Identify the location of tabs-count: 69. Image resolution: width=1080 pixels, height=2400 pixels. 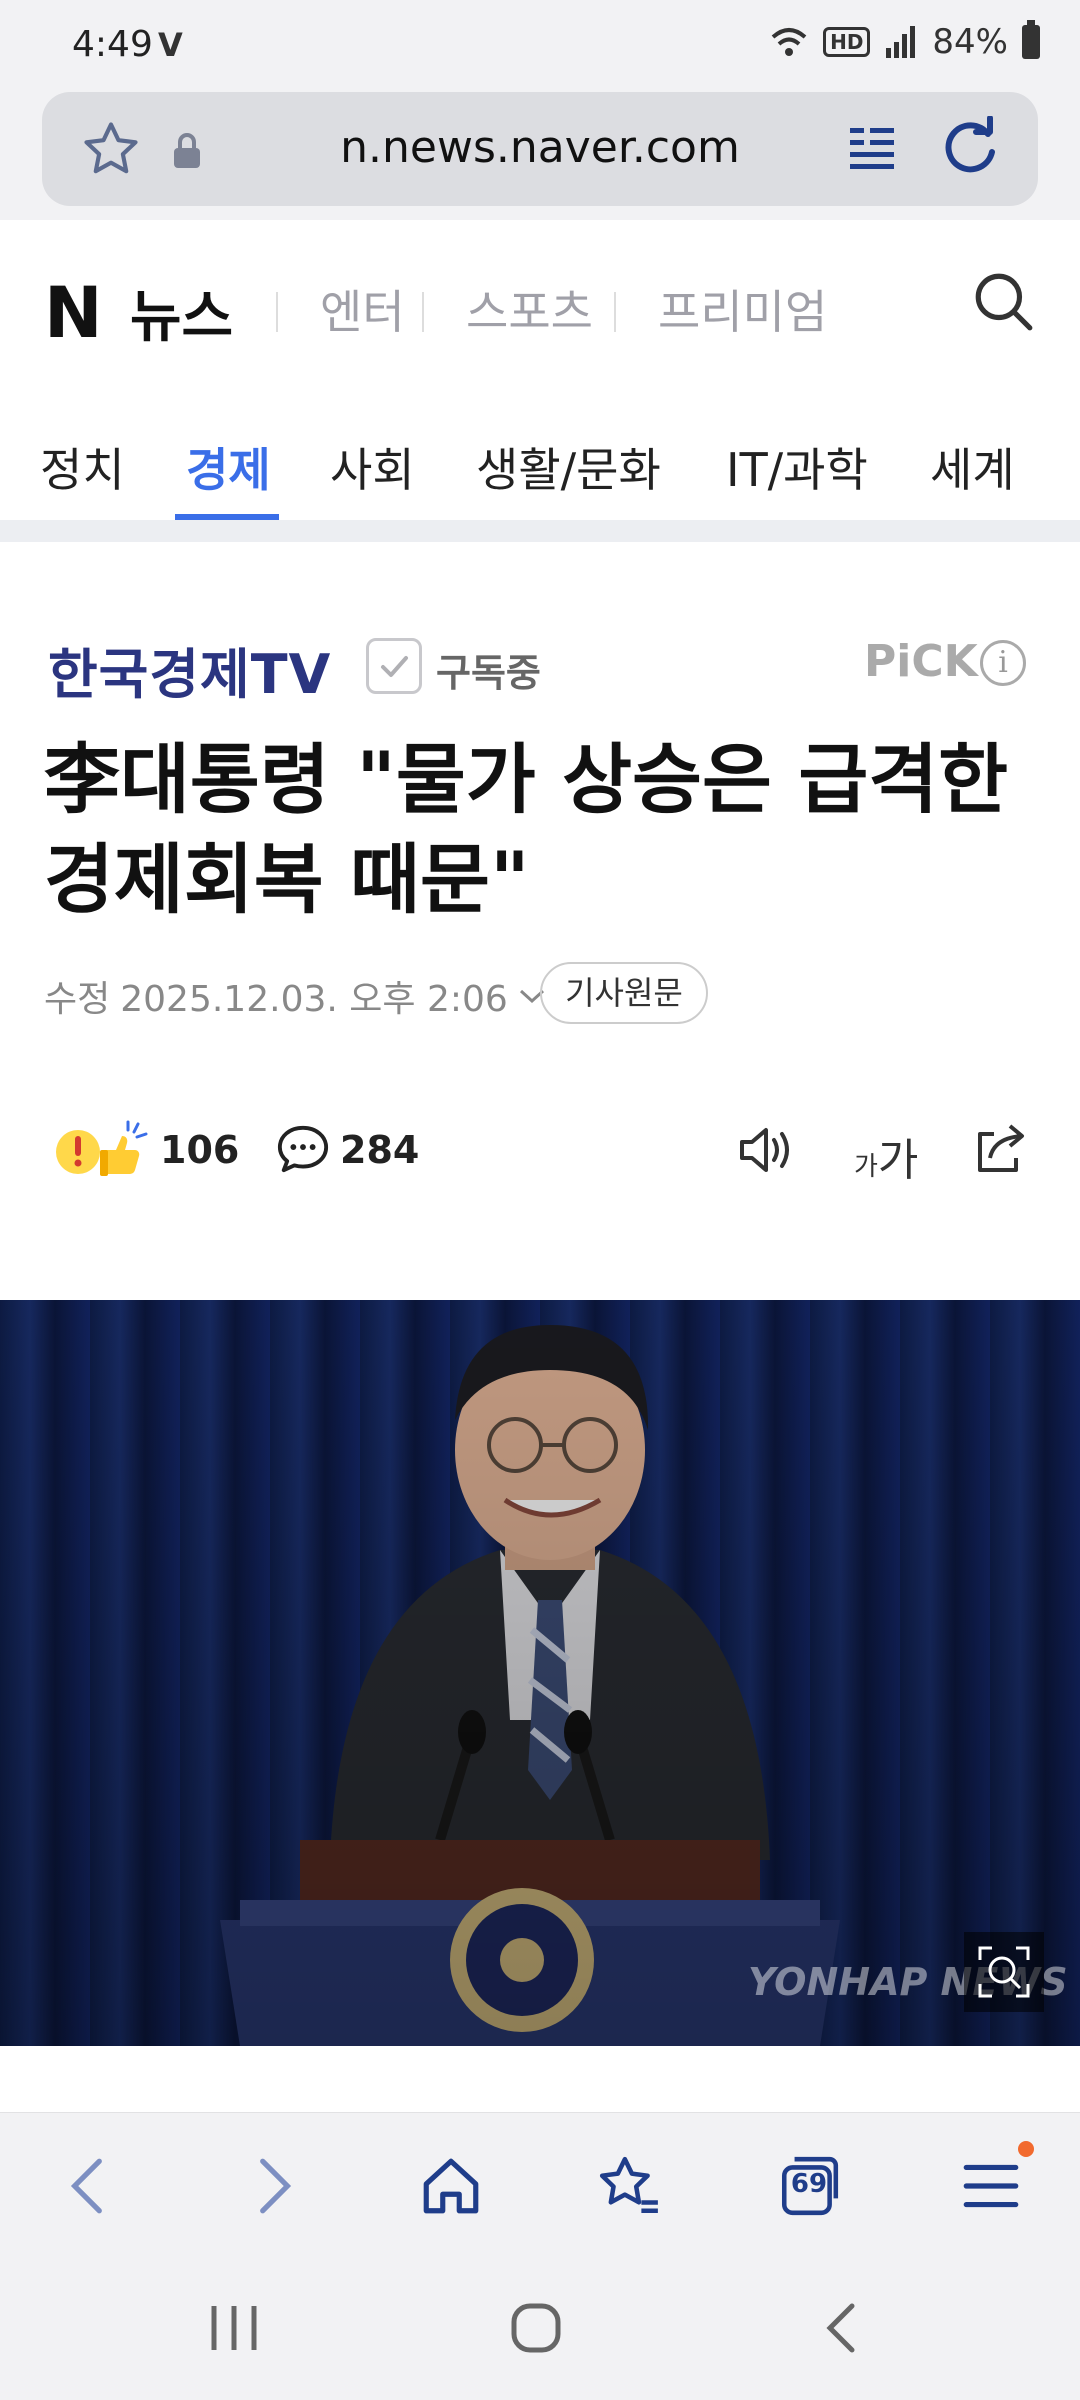
(809, 2184).